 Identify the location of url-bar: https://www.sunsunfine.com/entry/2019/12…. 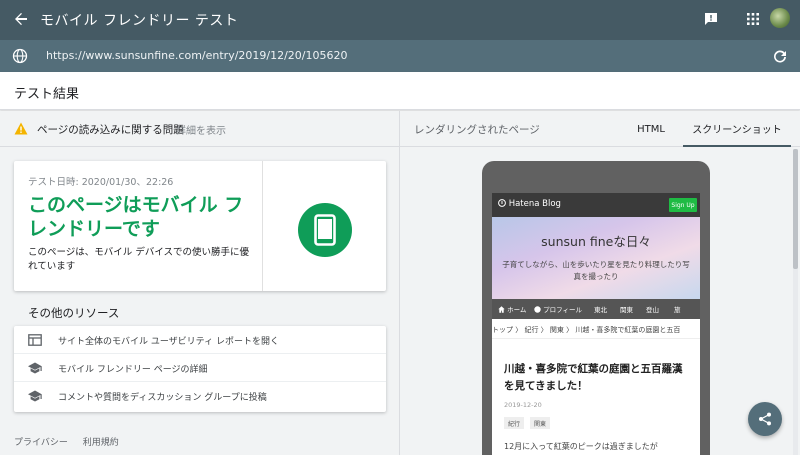
(400, 56).